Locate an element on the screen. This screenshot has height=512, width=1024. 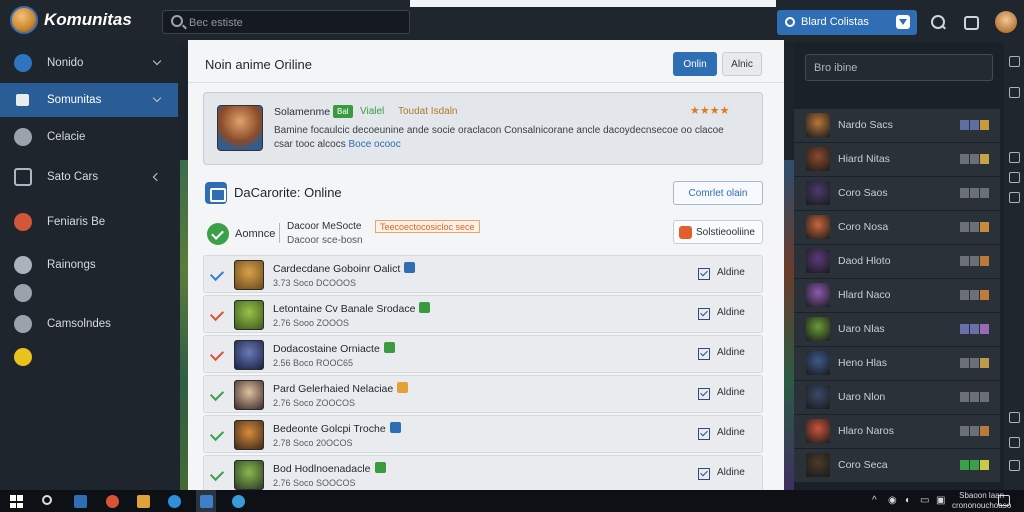
battery-icon: ▭ is located at coordinates (924, 500).